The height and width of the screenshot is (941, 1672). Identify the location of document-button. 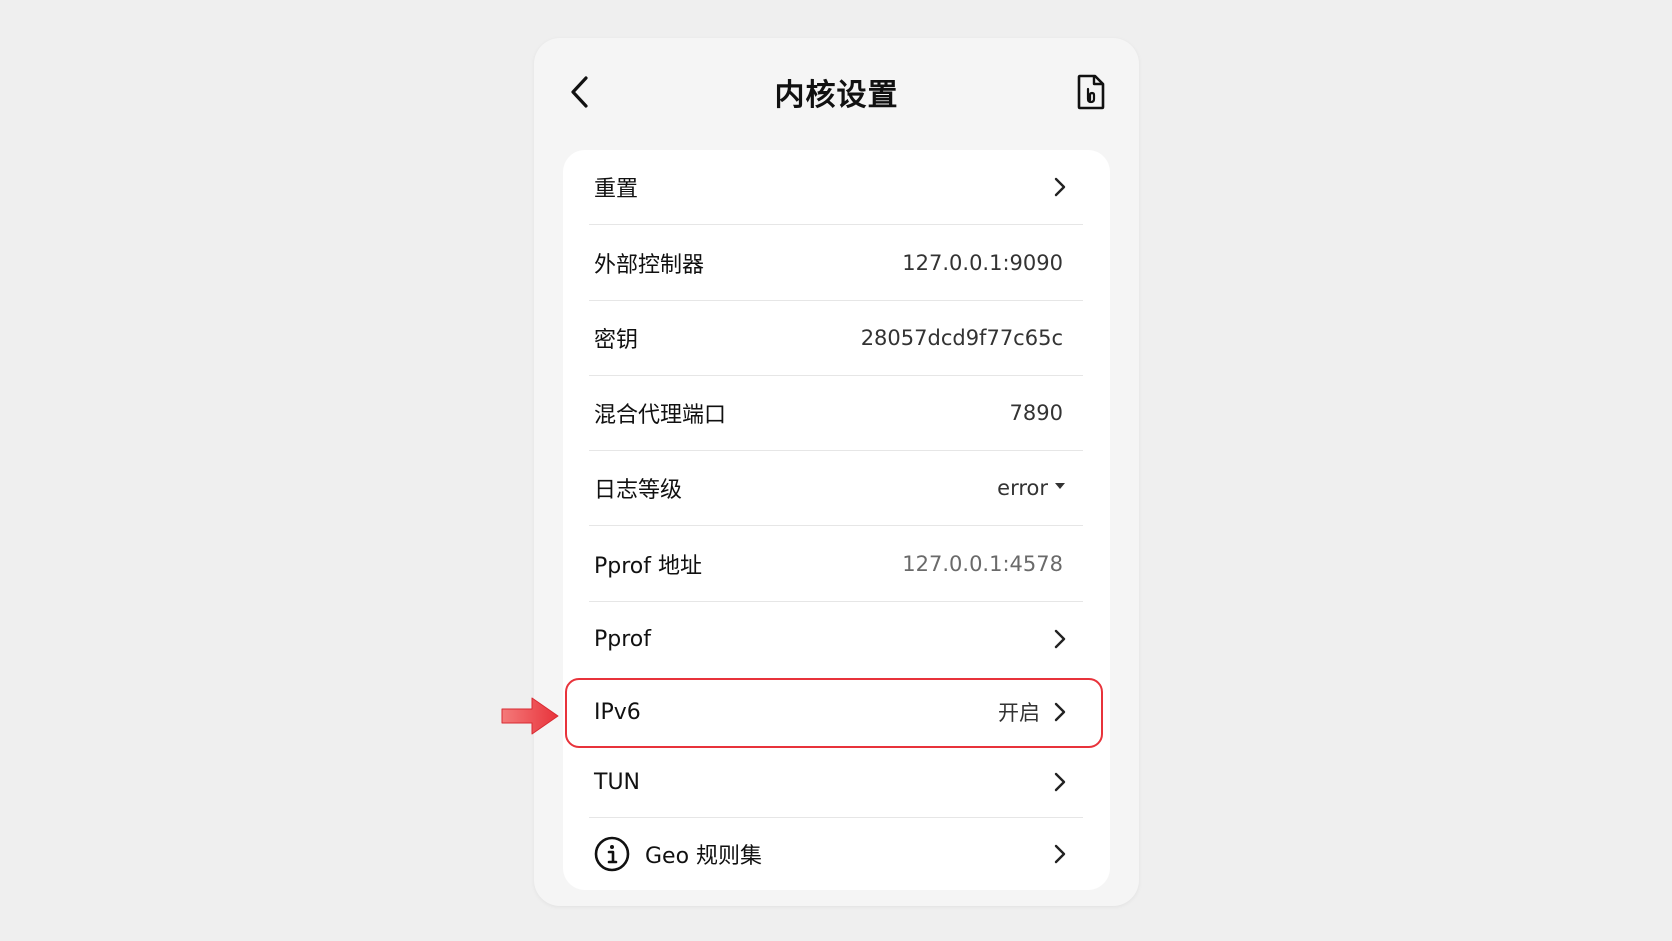
(1091, 92).